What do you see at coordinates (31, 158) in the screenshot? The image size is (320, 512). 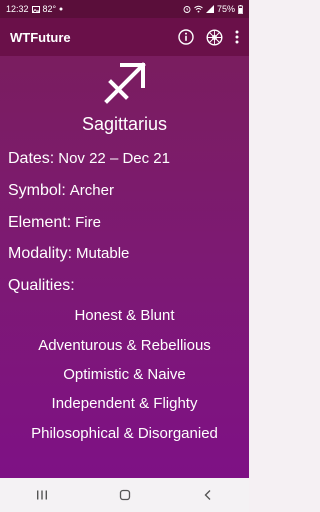 I see `dates-label: Dates:` at bounding box center [31, 158].